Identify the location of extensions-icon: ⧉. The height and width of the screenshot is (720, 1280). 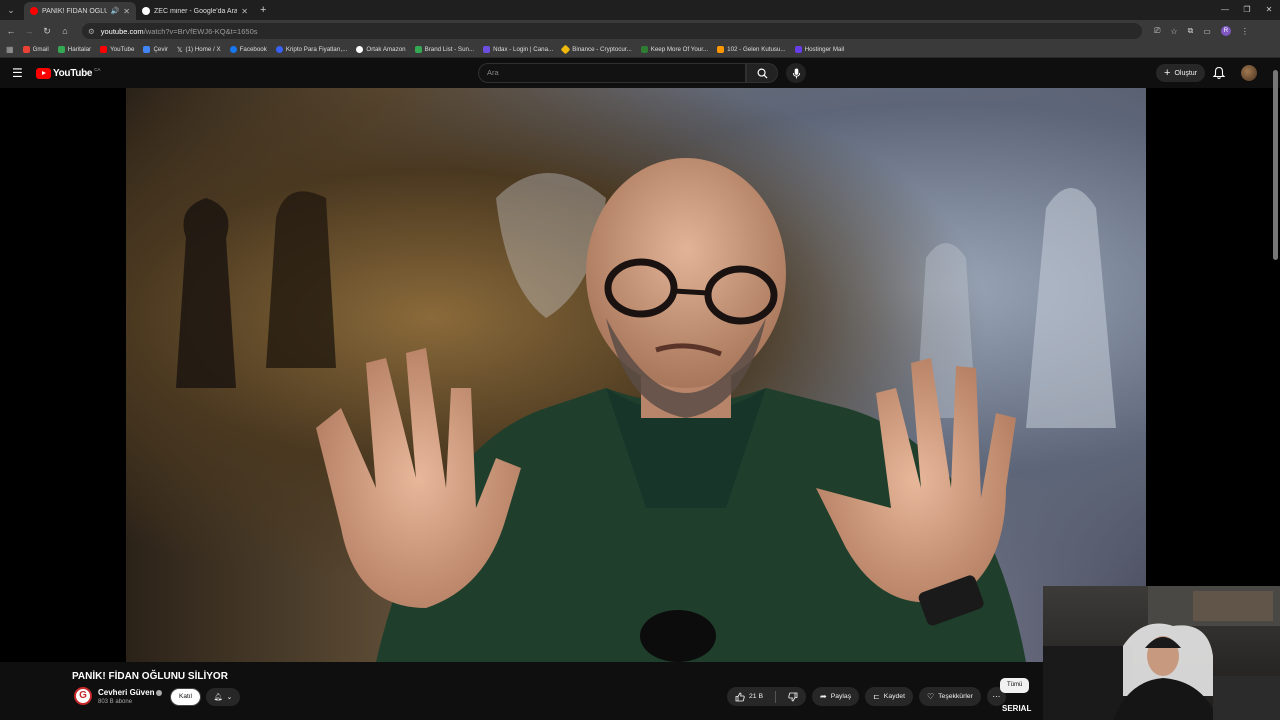
(1191, 31).